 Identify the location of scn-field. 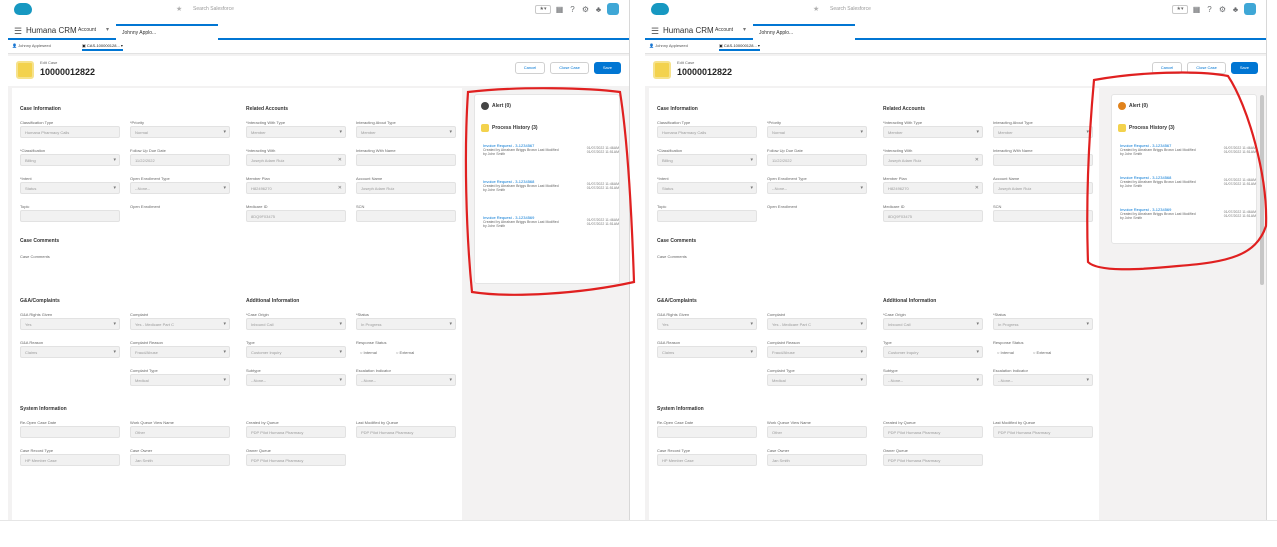
(406, 216).